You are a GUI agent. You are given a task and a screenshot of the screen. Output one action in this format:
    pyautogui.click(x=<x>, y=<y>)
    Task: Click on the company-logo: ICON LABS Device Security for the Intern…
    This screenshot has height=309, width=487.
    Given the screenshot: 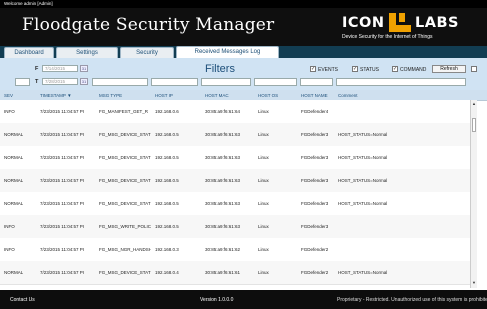 What is the action you would take?
    pyautogui.click(x=407, y=28)
    